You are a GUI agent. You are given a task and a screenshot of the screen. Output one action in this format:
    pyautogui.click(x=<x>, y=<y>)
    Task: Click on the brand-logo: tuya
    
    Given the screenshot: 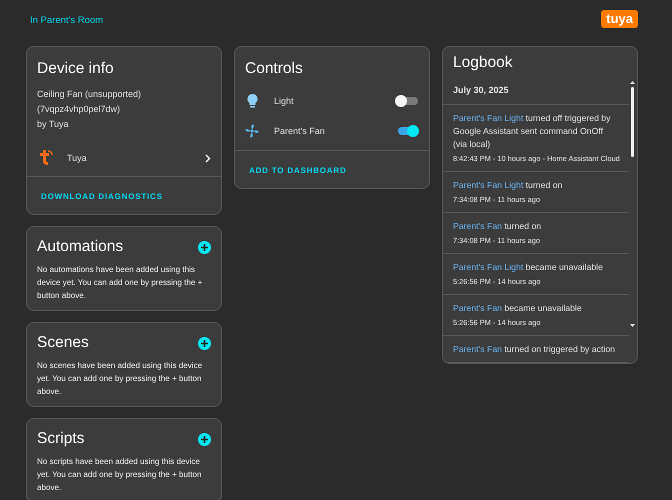 What is the action you would take?
    pyautogui.click(x=619, y=19)
    